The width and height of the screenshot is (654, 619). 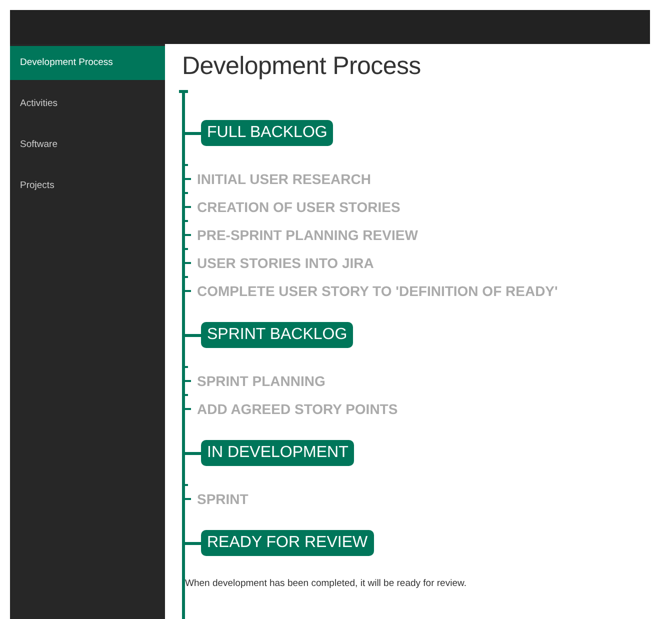 What do you see at coordinates (287, 543) in the screenshot?
I see `stage-tag: READY FOR REVIEW` at bounding box center [287, 543].